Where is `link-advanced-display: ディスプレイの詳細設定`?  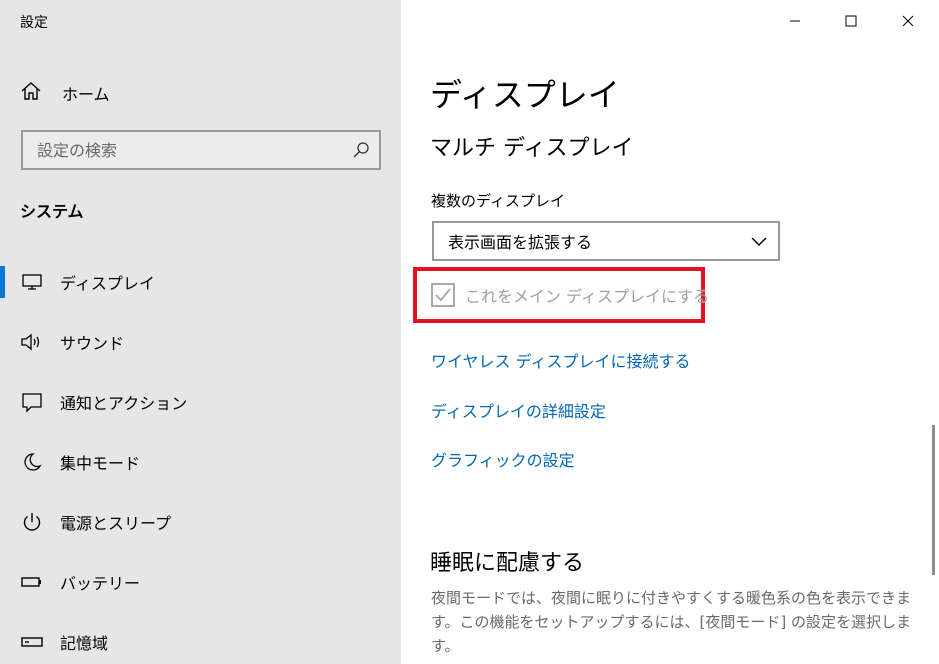
link-advanced-display: ディスプレイの詳細設定 is located at coordinates (518, 410).